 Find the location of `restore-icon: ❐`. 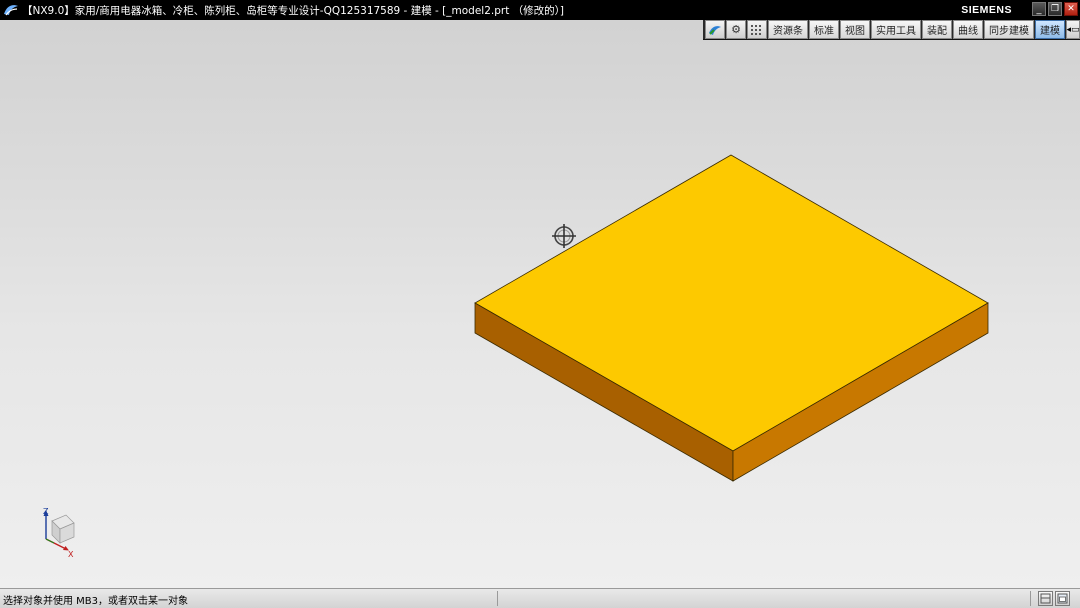

restore-icon: ❐ is located at coordinates (1055, 9).